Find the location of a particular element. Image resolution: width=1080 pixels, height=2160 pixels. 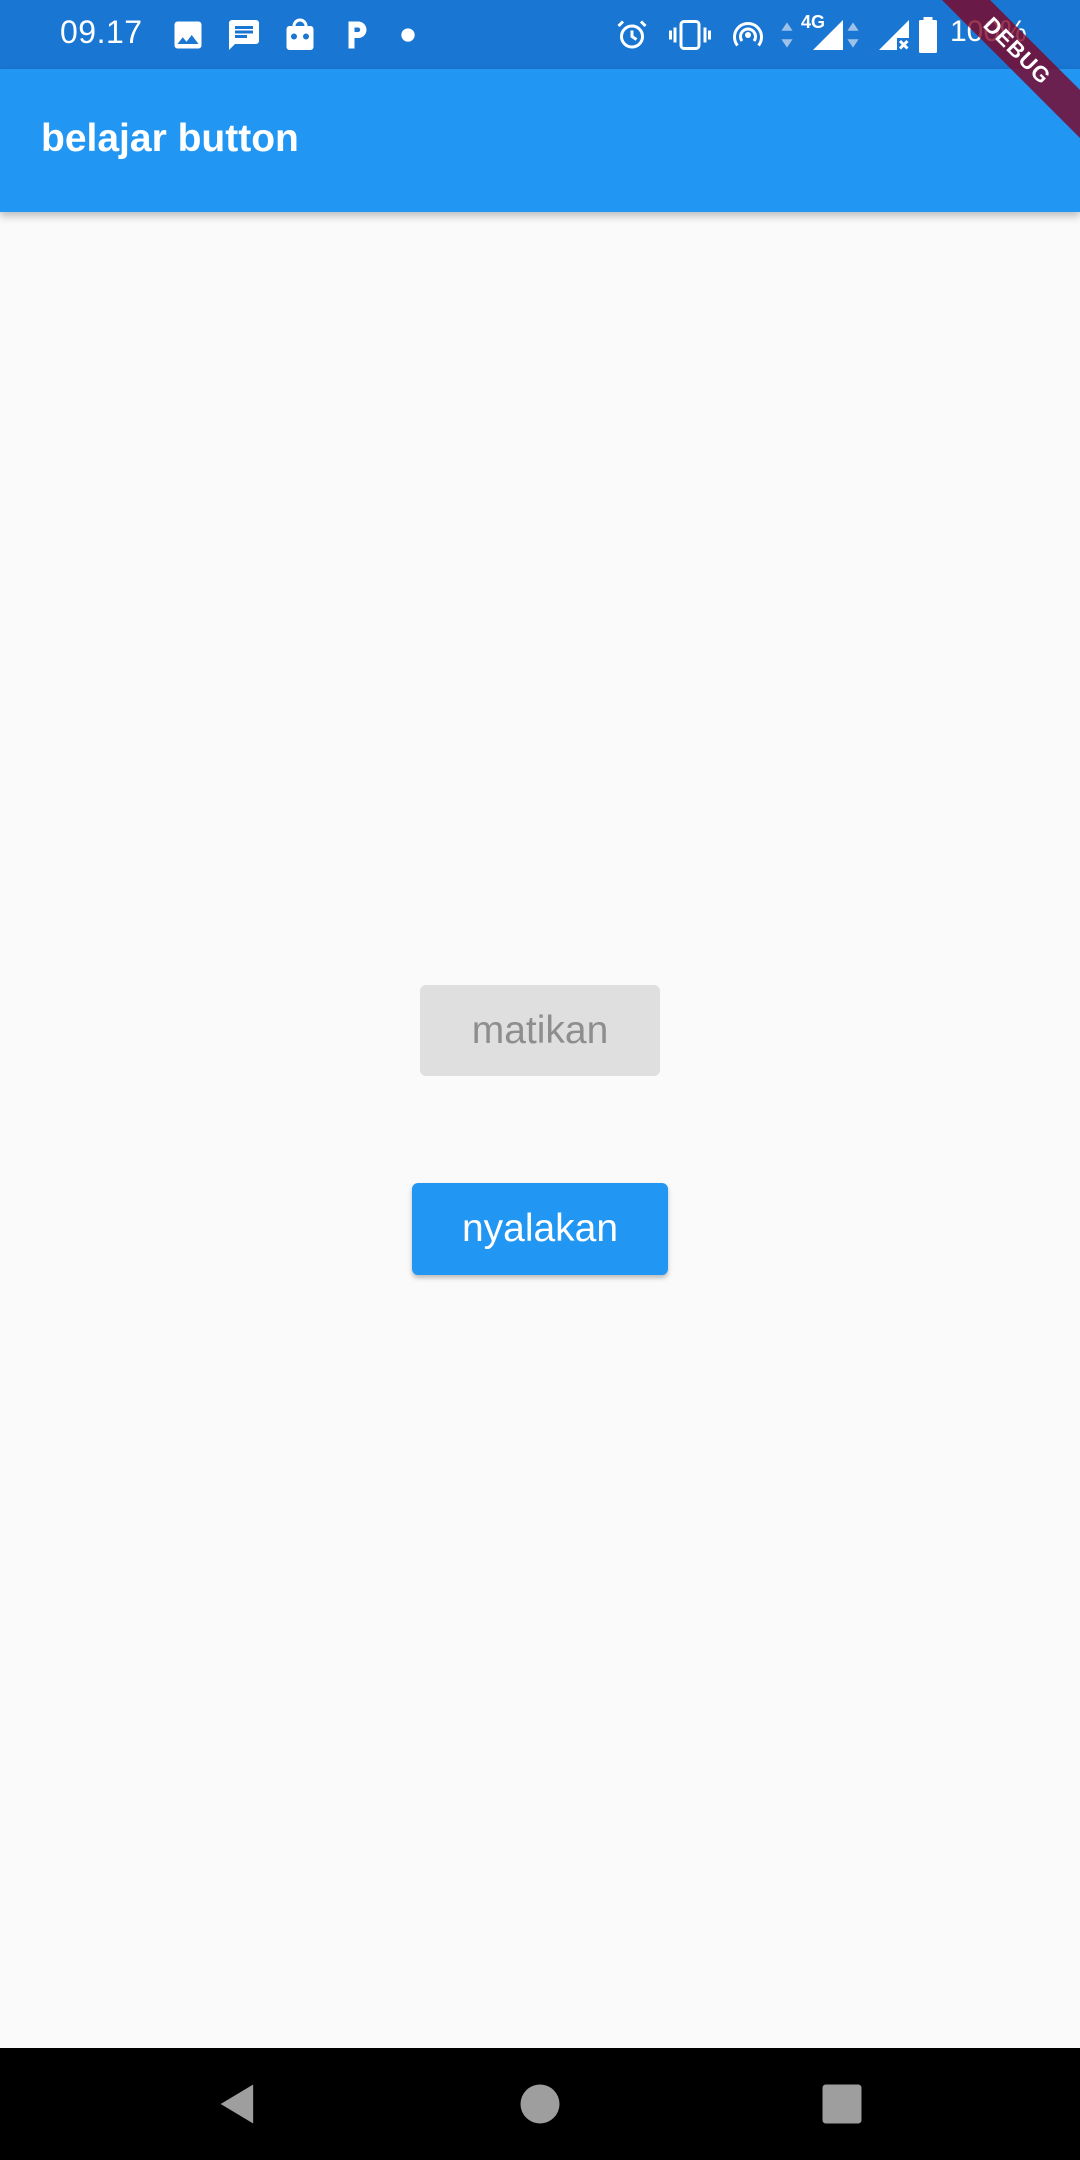

dot-icon is located at coordinates (408, 35).